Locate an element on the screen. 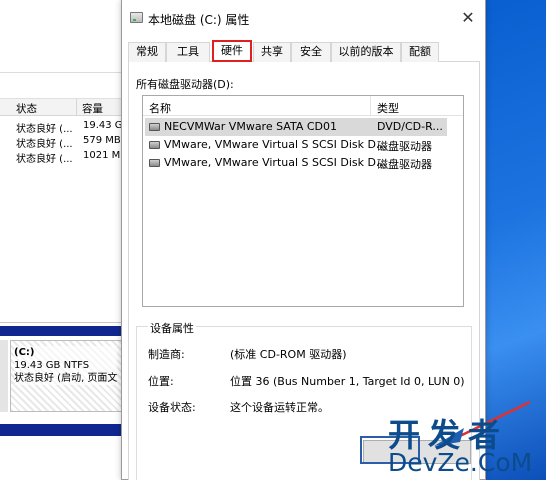  tab-bar: 常规 工具 硬件 共享 安全 以前的版本 配额 is located at coordinates (304, 51).